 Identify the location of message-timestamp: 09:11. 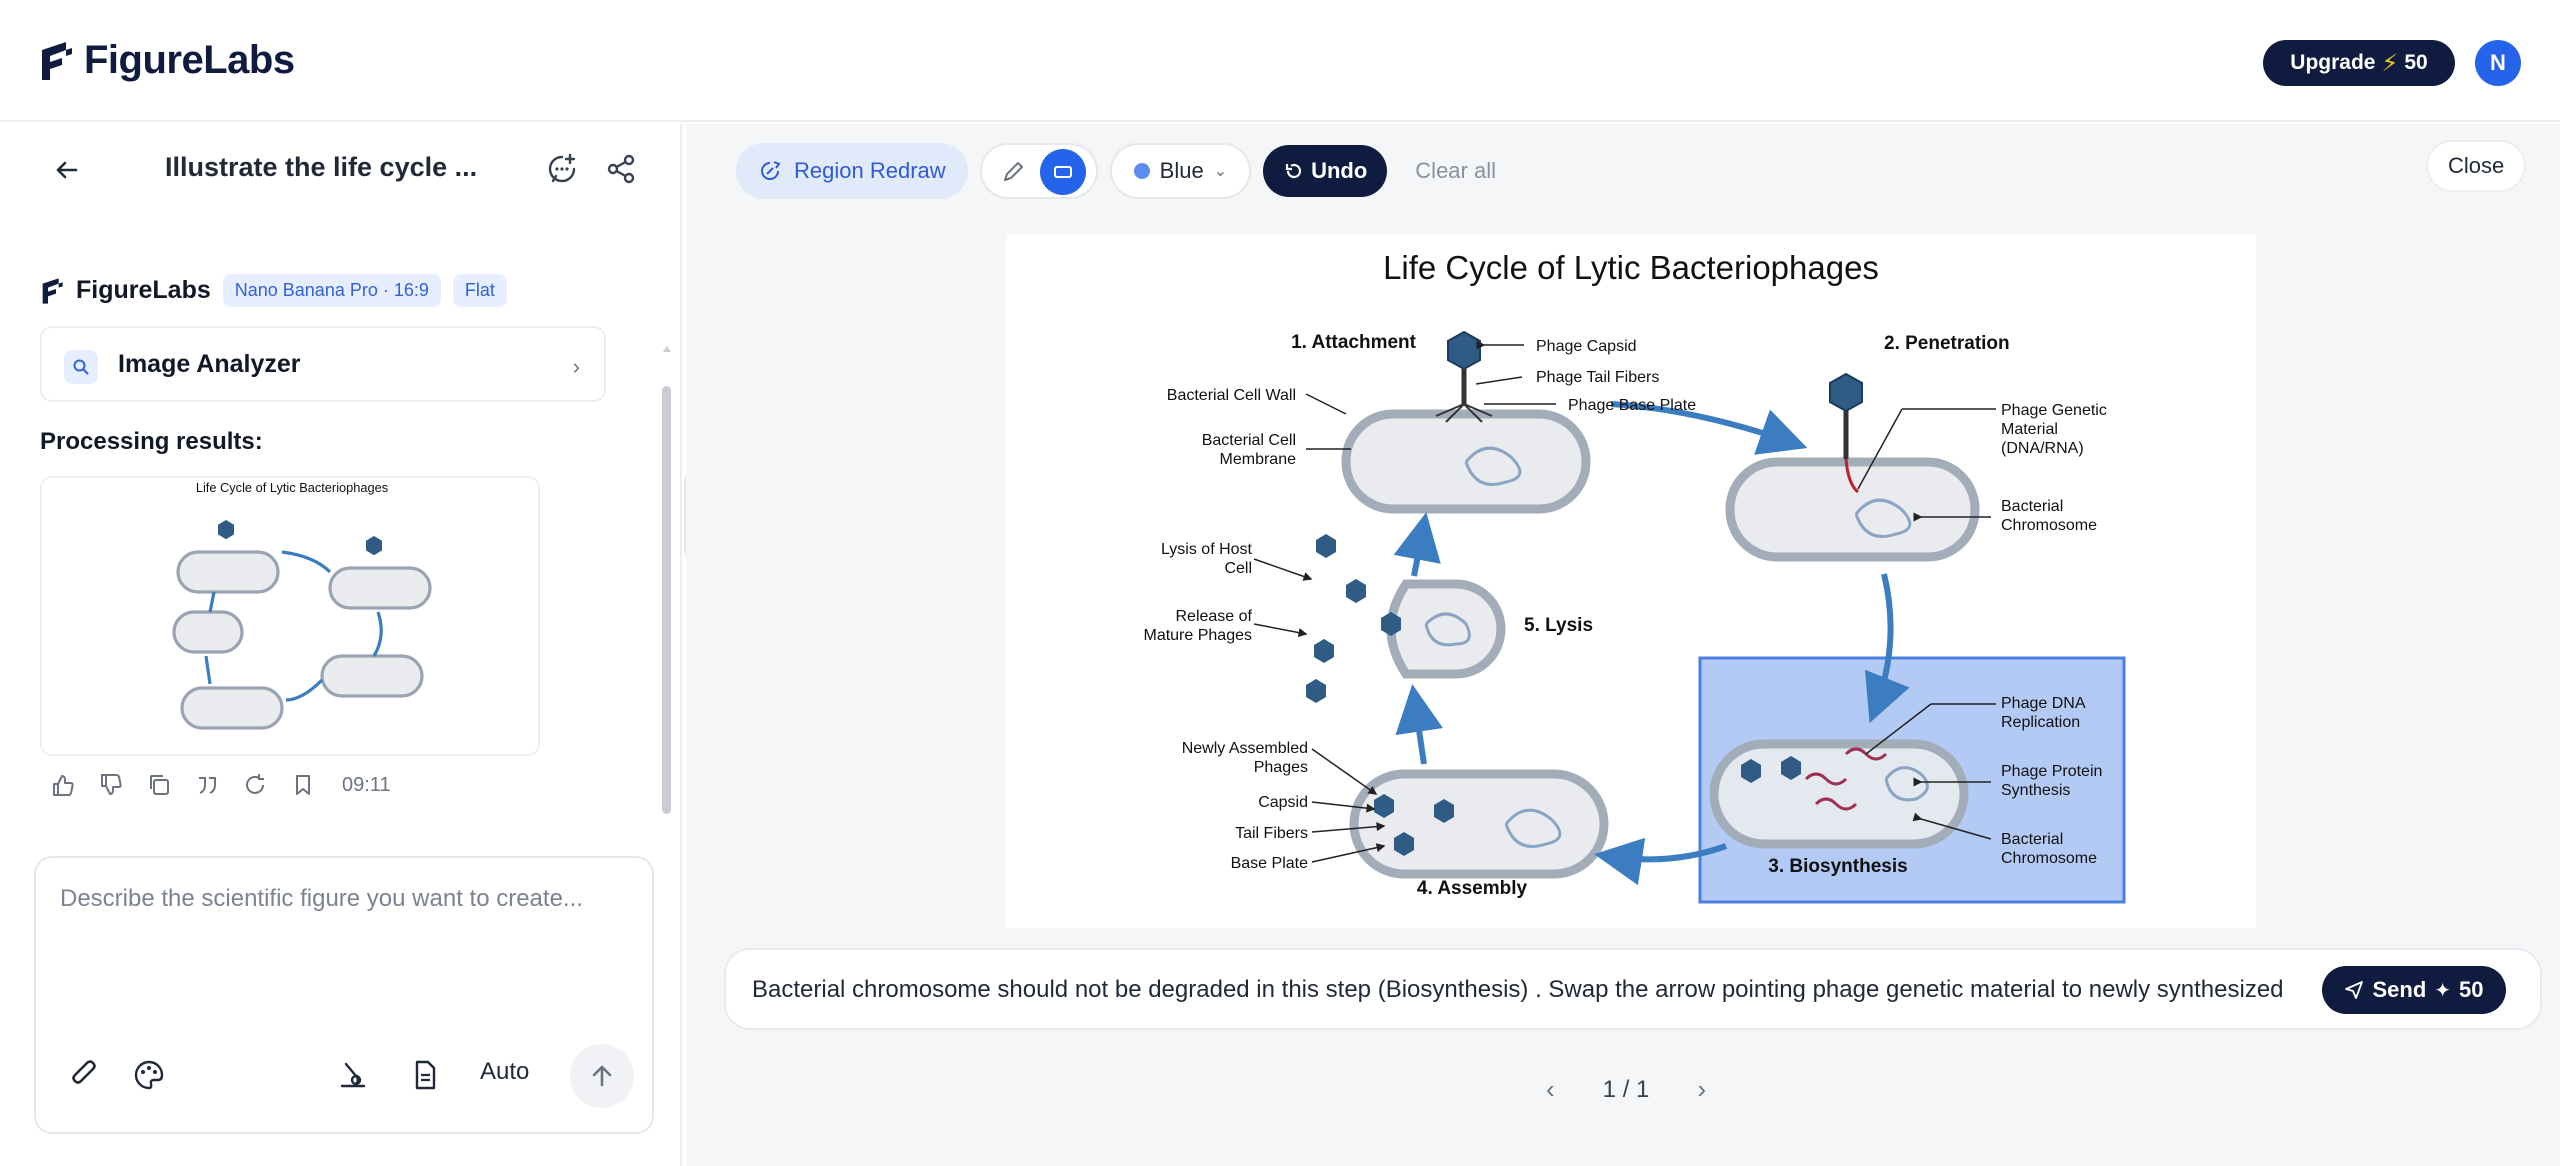
(366, 784).